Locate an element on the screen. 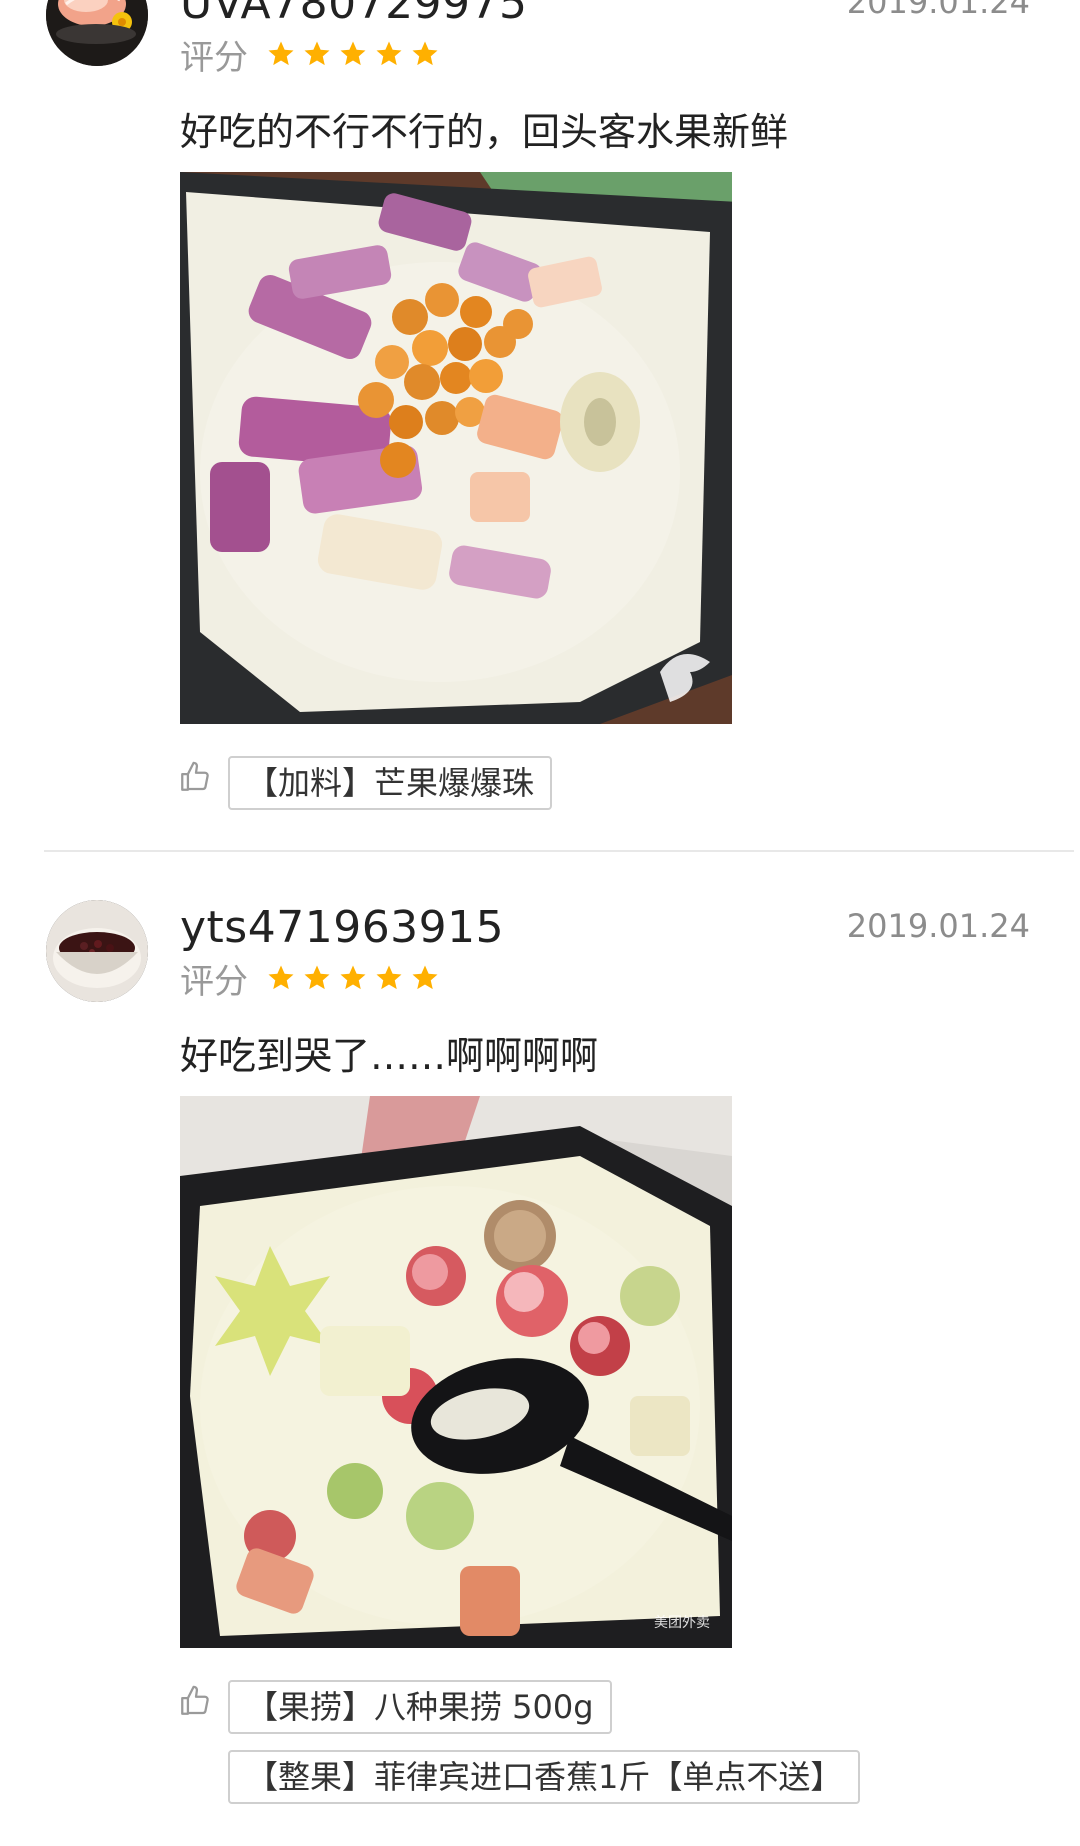  ordered-item-tag: 【加料】芒果爆爆珠 is located at coordinates (390, 783).